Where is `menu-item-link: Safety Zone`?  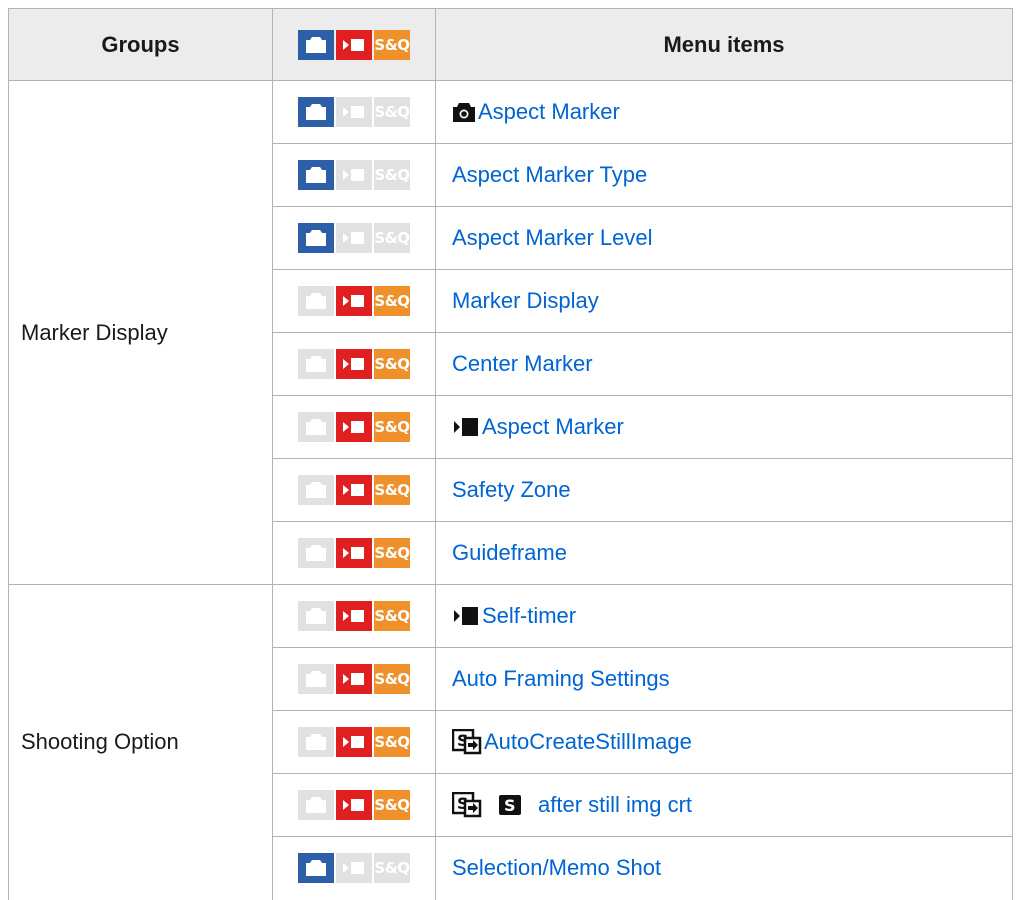
menu-item-link: Safety Zone is located at coordinates (511, 489).